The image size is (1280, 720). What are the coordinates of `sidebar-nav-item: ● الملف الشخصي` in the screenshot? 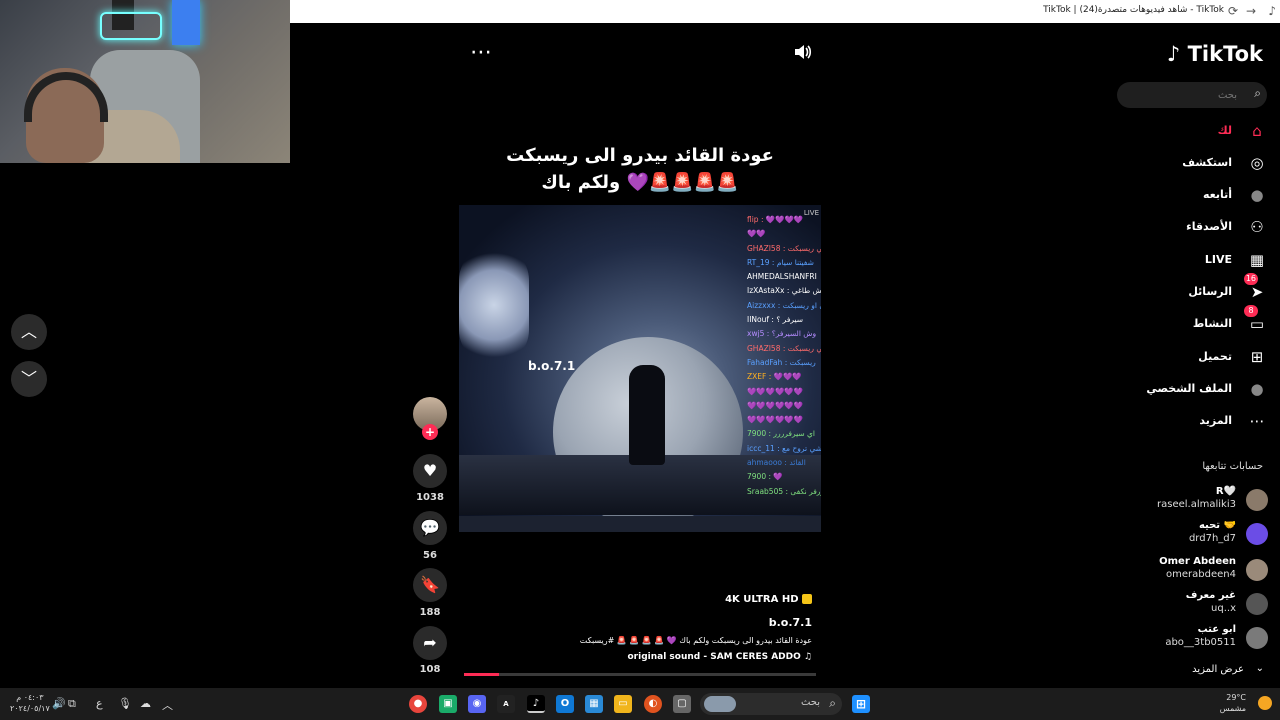 It's located at (1207, 390).